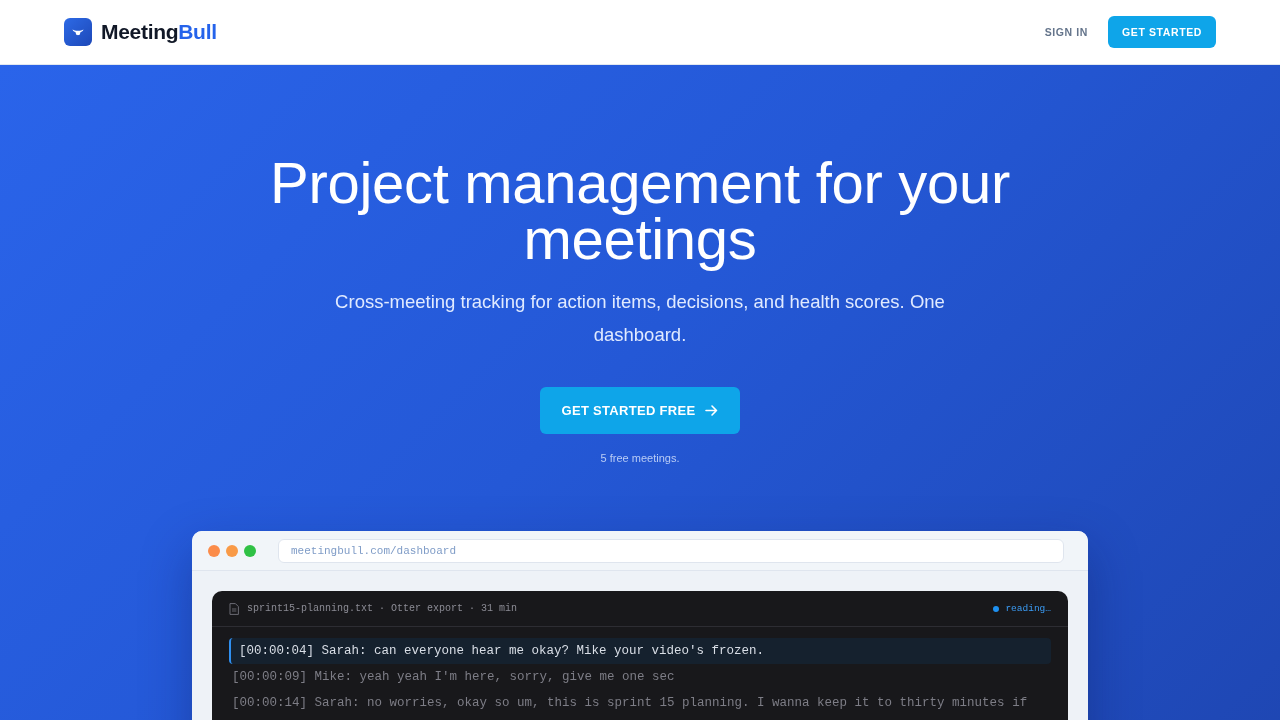 This screenshot has height=720, width=1280. What do you see at coordinates (159, 32) in the screenshot?
I see `brand-name: MeetingBull` at bounding box center [159, 32].